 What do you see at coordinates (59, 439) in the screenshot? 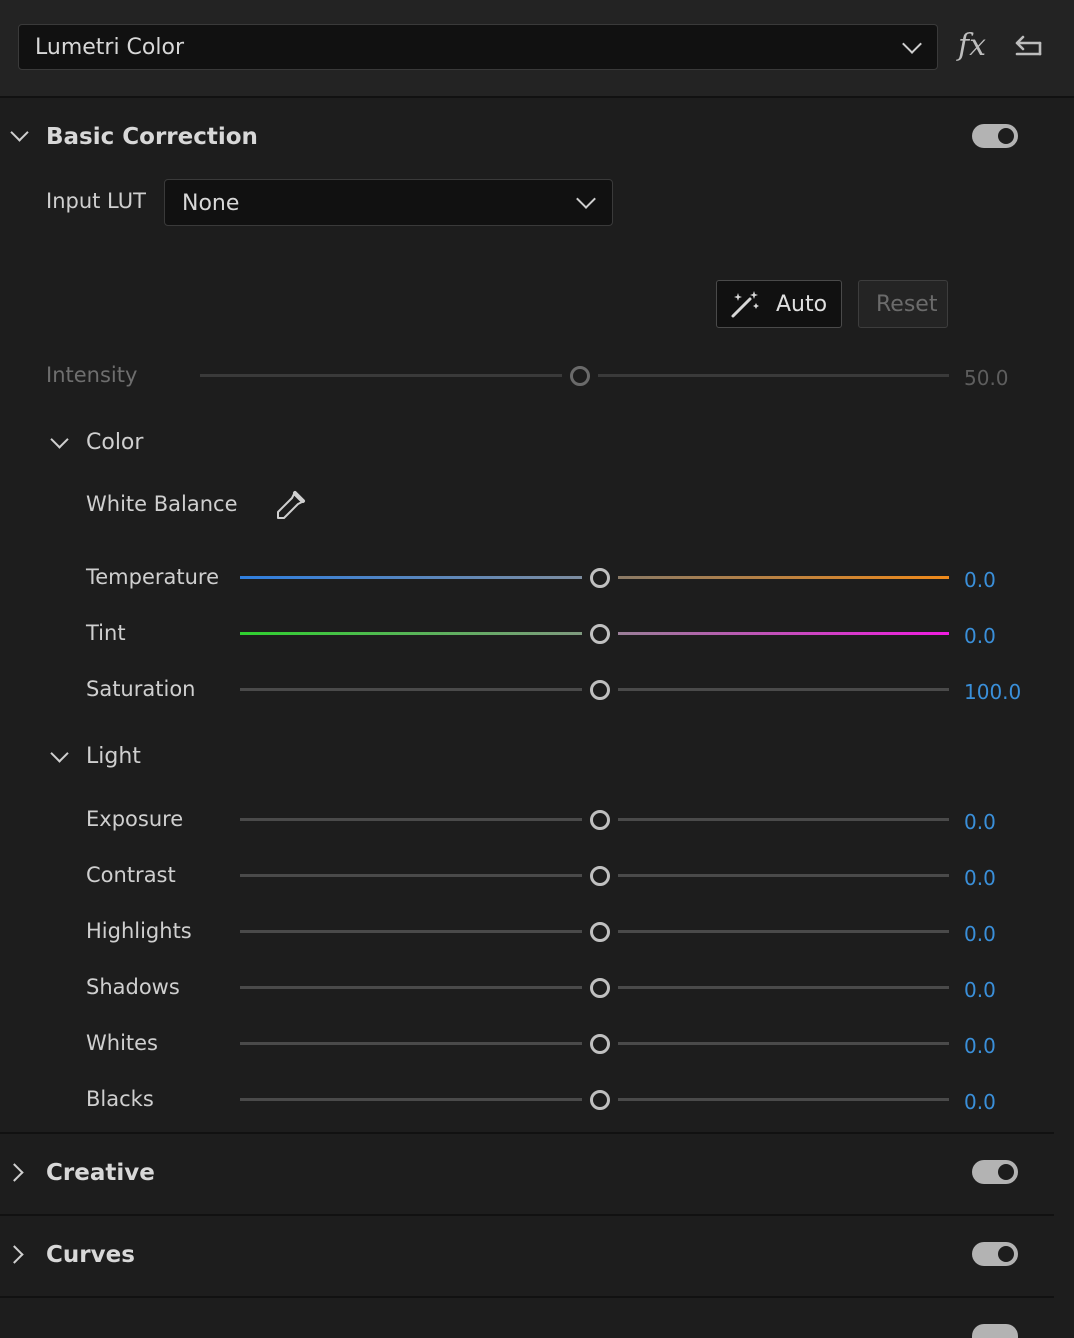
I see `collapse-color-icon` at bounding box center [59, 439].